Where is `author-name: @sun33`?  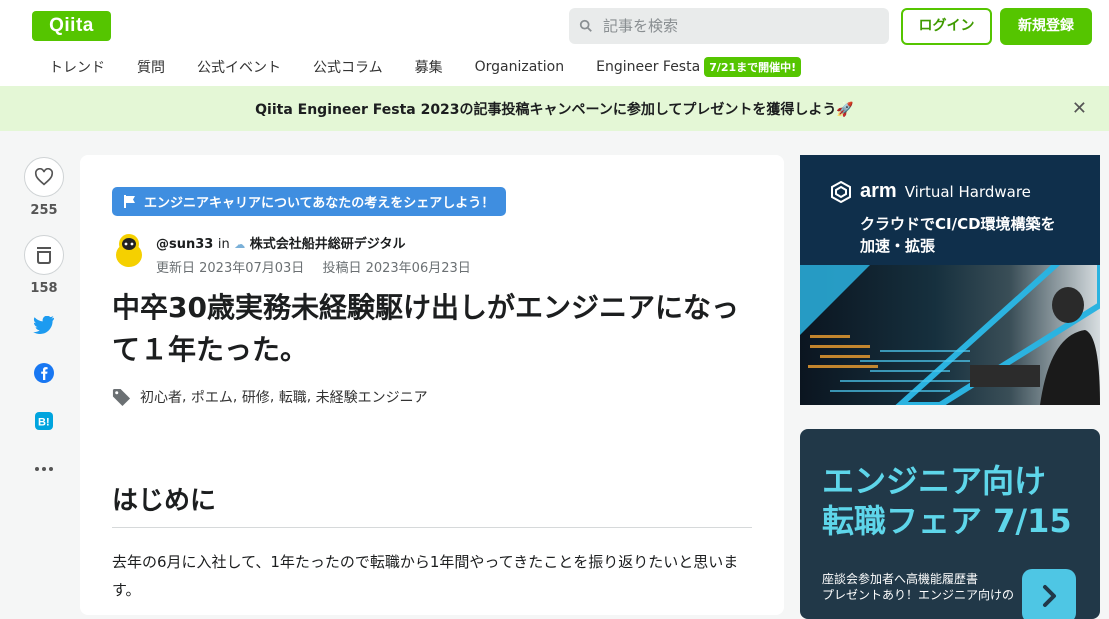
author-name: @sun33 is located at coordinates (184, 244).